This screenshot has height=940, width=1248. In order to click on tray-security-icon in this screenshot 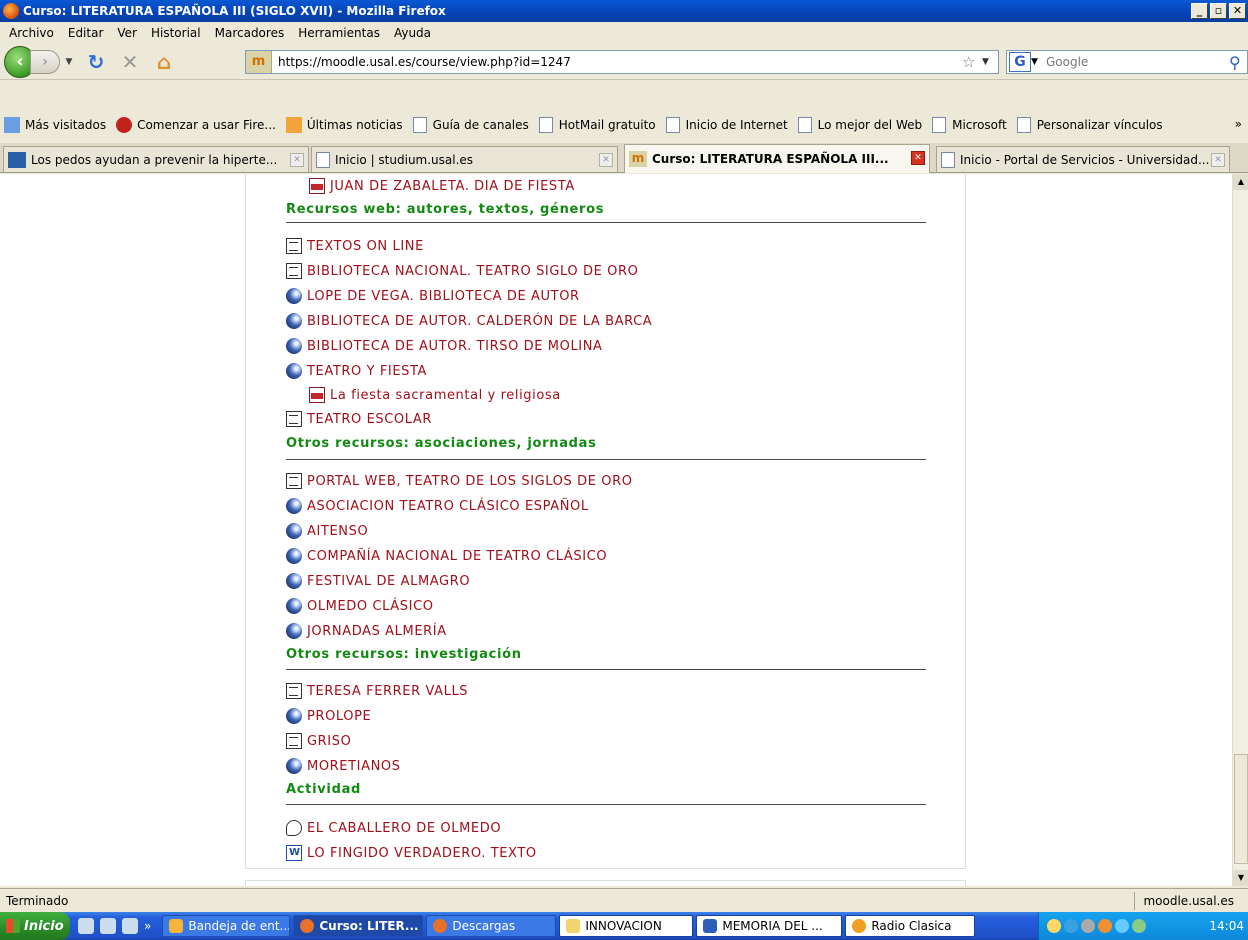, I will do `click(1139, 926)`.